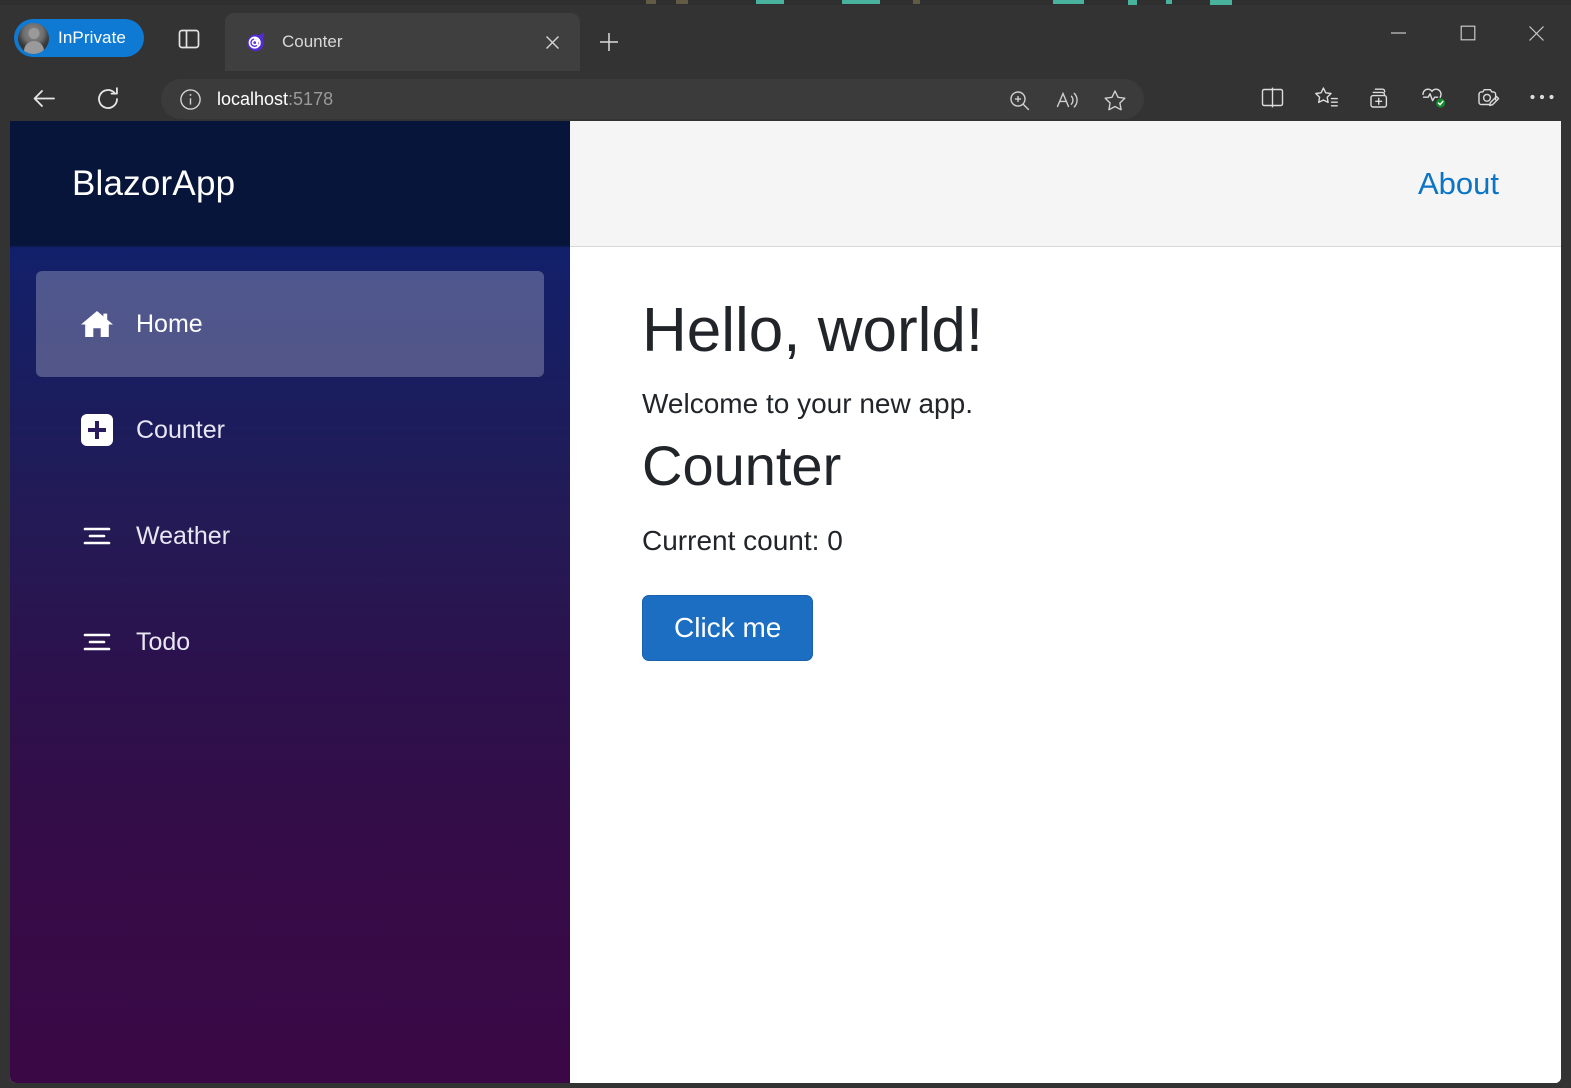 This screenshot has height=1088, width=1571. Describe the element at coordinates (290, 642) in the screenshot. I see `sidebar-item-todo: Todo` at that location.